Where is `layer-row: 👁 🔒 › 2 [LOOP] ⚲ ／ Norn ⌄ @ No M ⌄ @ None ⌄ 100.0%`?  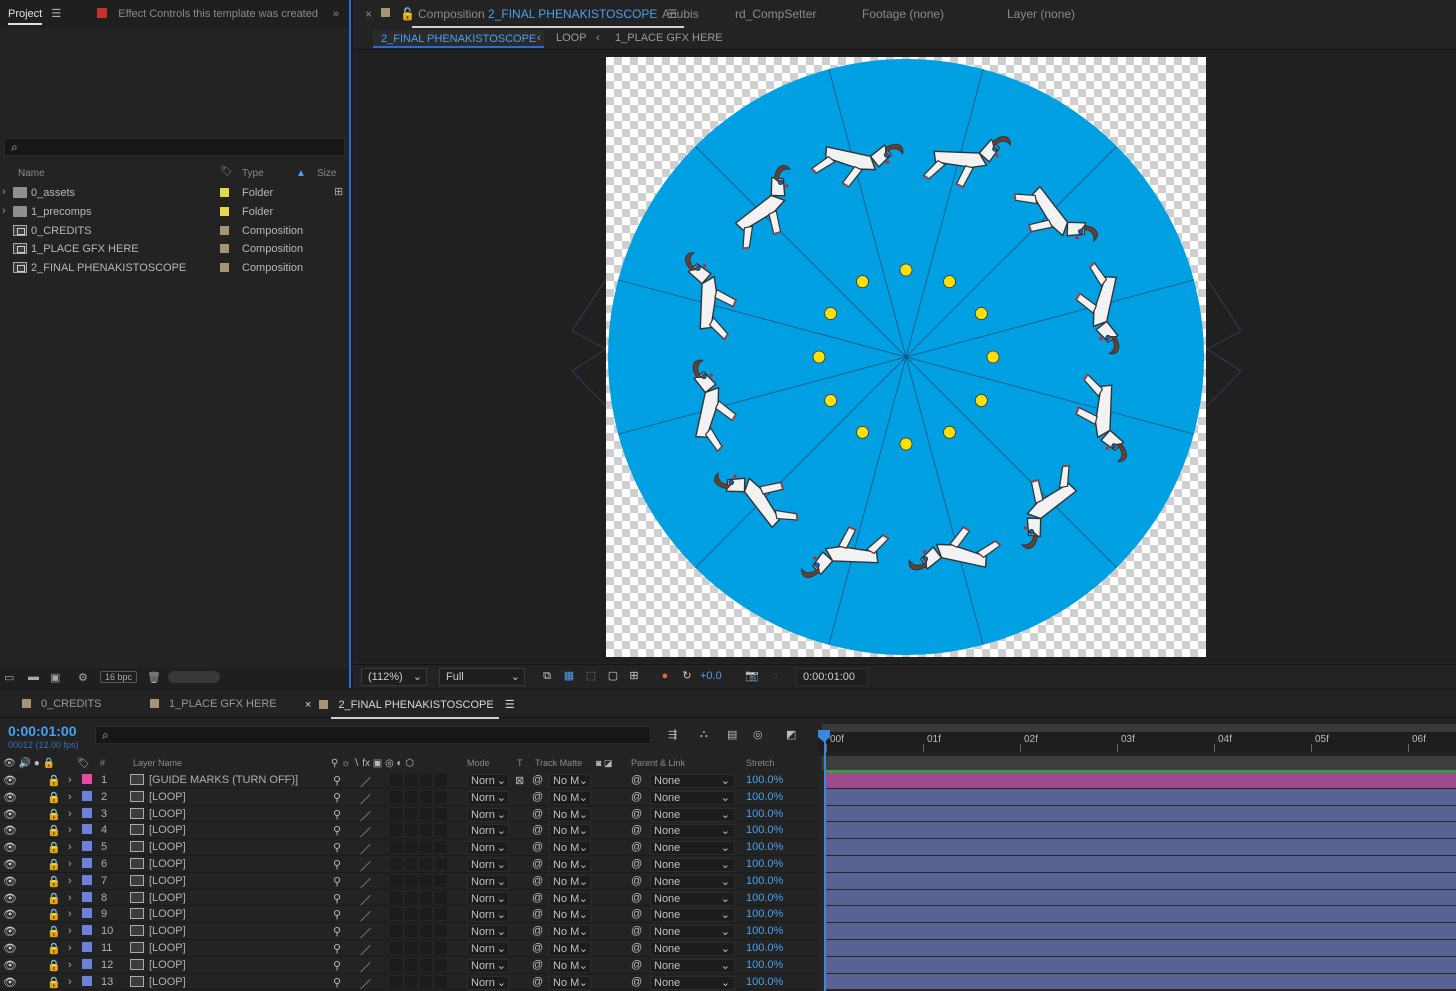 layer-row: 👁 🔒 › 2 [LOOP] ⚲ ／ Norn ⌄ @ No M ⌄ @ None ⌄ 100.0% is located at coordinates (409, 797).